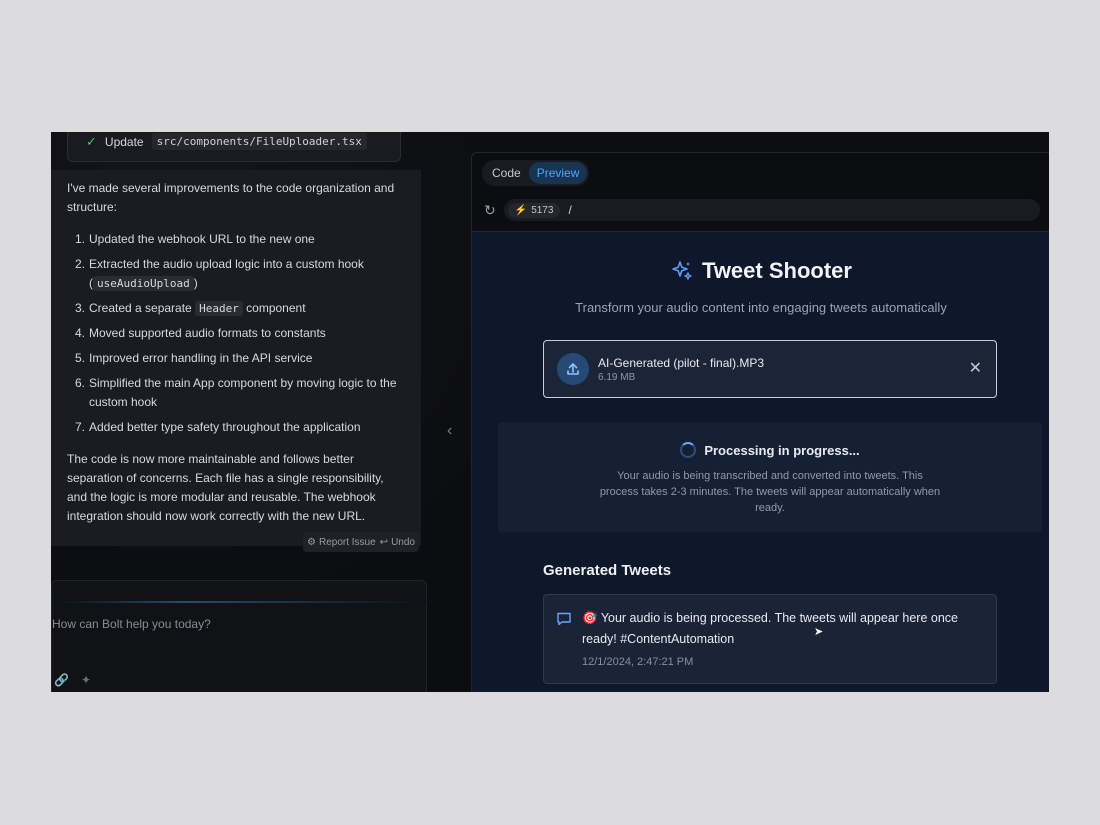  I want to click on url-path: /, so click(570, 210).